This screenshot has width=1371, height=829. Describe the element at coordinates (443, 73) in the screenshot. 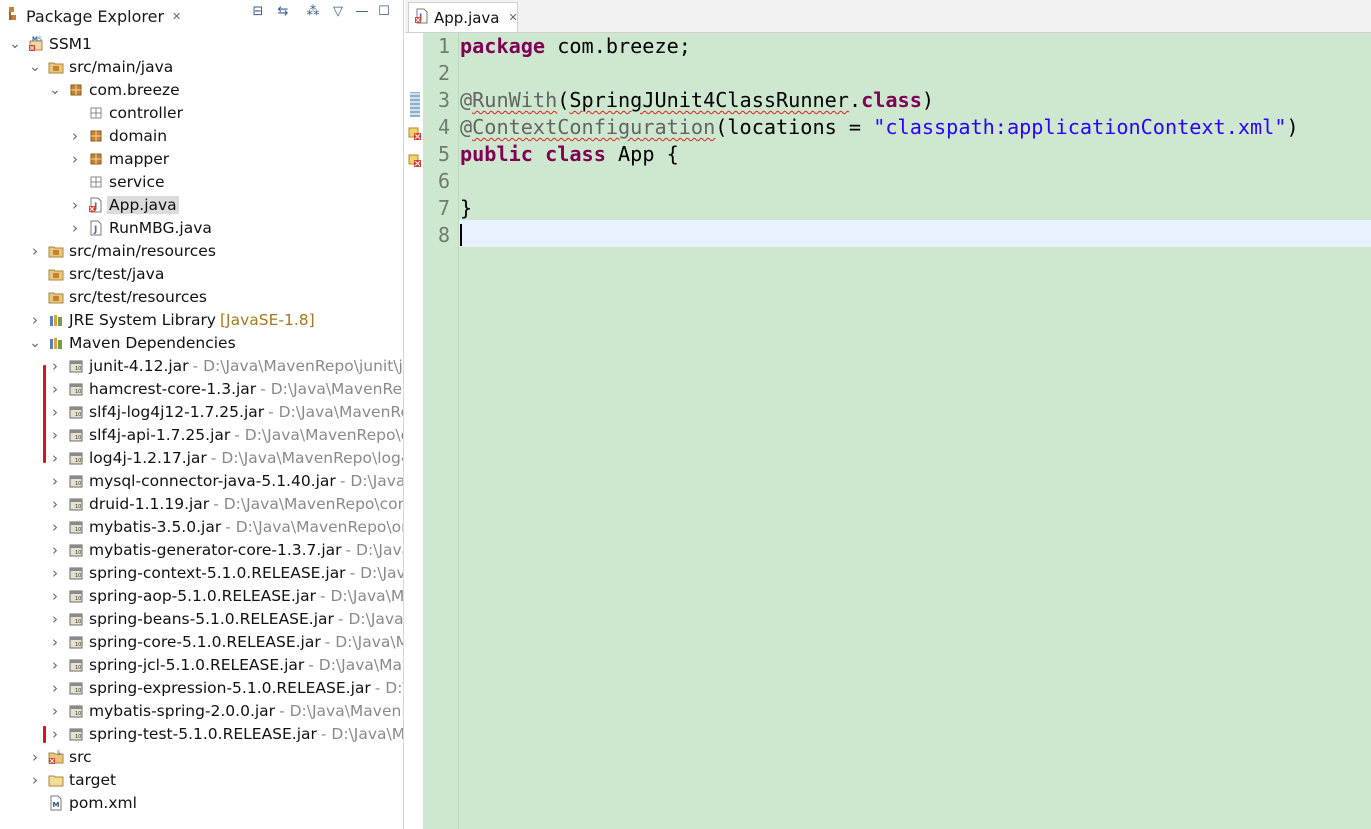

I see `line-number: 2` at that location.